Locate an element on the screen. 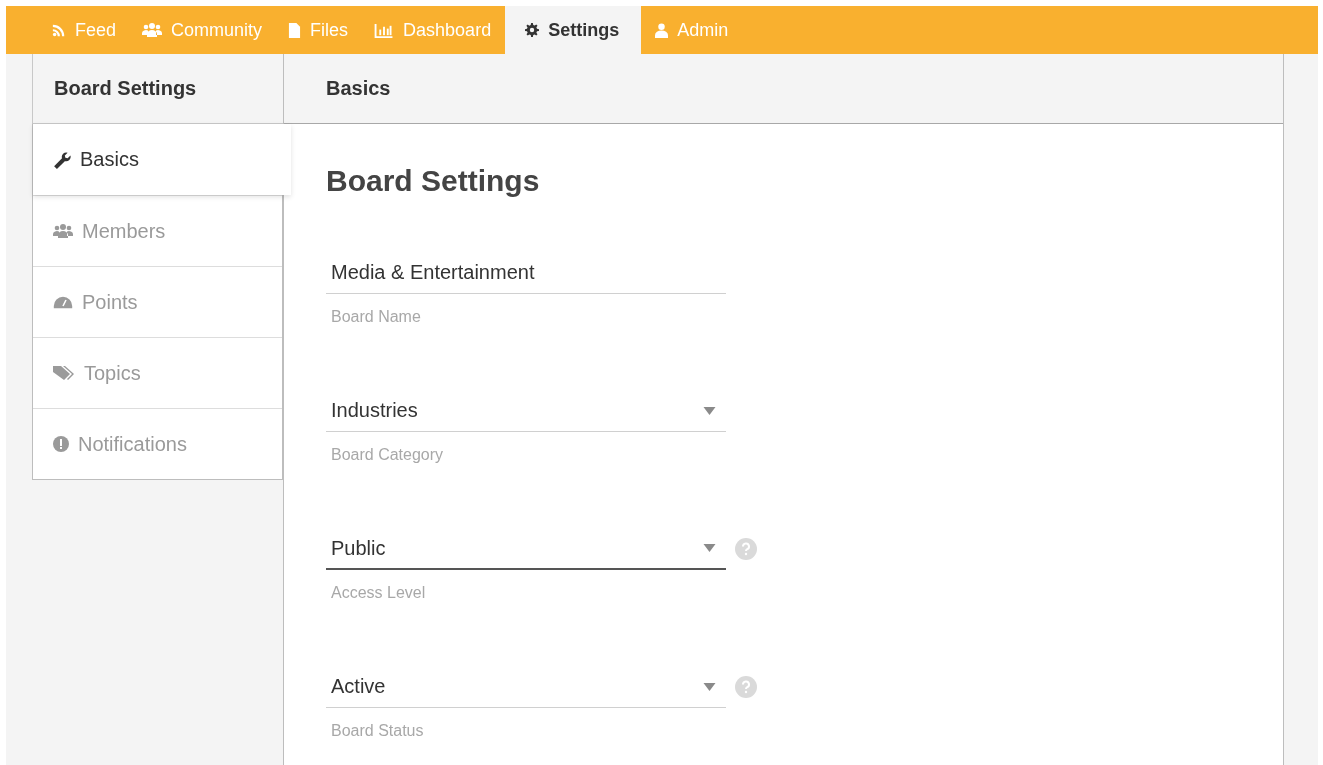 This screenshot has width=1323, height=765. alert-icon is located at coordinates (61, 444).